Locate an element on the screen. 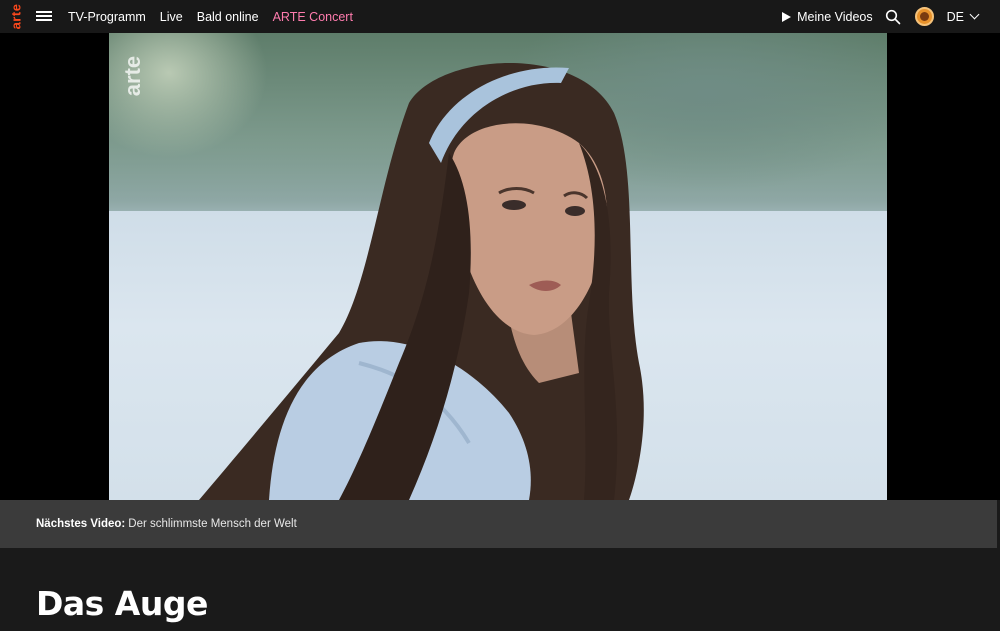 The width and height of the screenshot is (1000, 631). language-selector: DE is located at coordinates (963, 16).